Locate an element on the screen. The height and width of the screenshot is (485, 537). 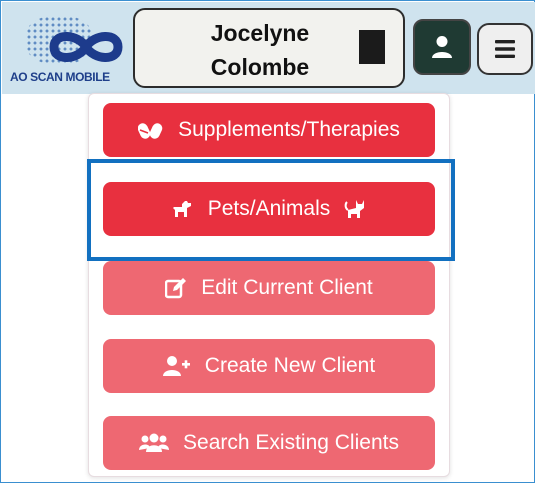
dog-icon is located at coordinates (181, 209).